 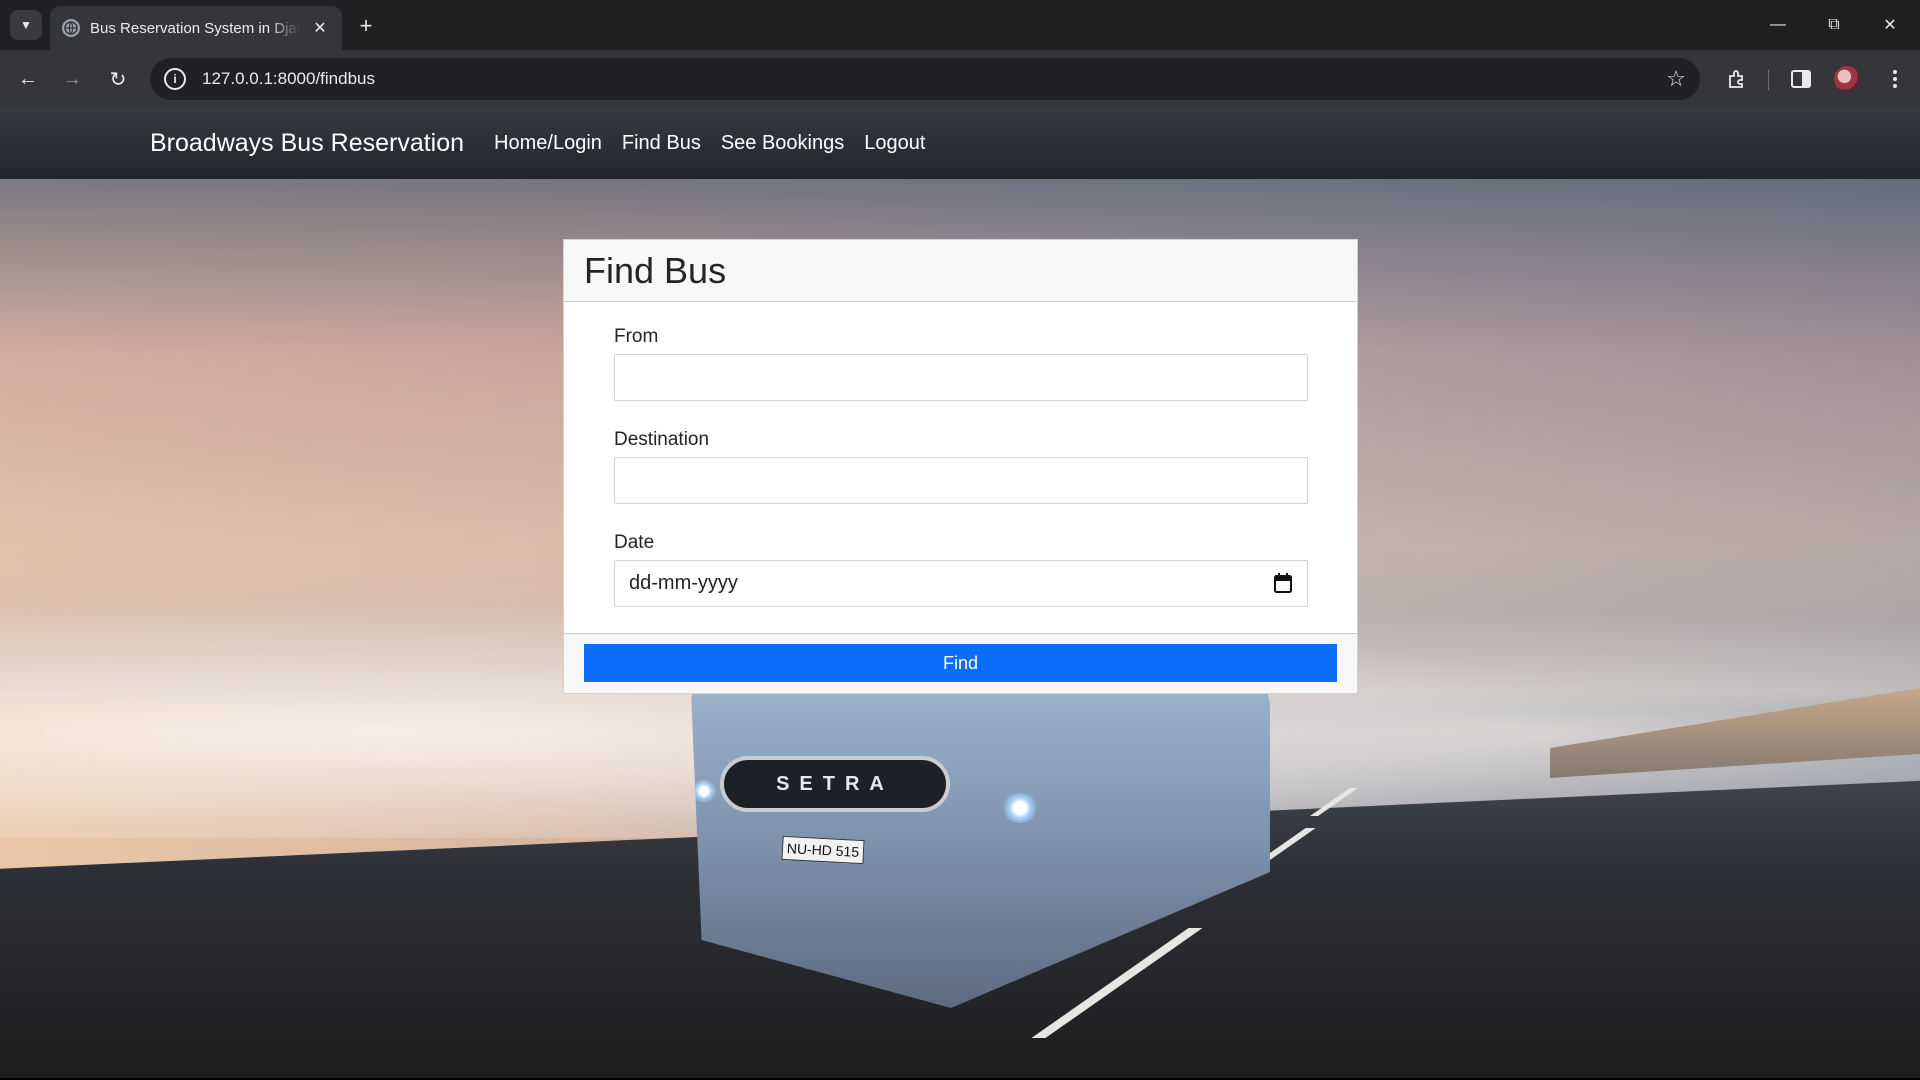 What do you see at coordinates (1283, 583) in the screenshot?
I see `calendar-icon` at bounding box center [1283, 583].